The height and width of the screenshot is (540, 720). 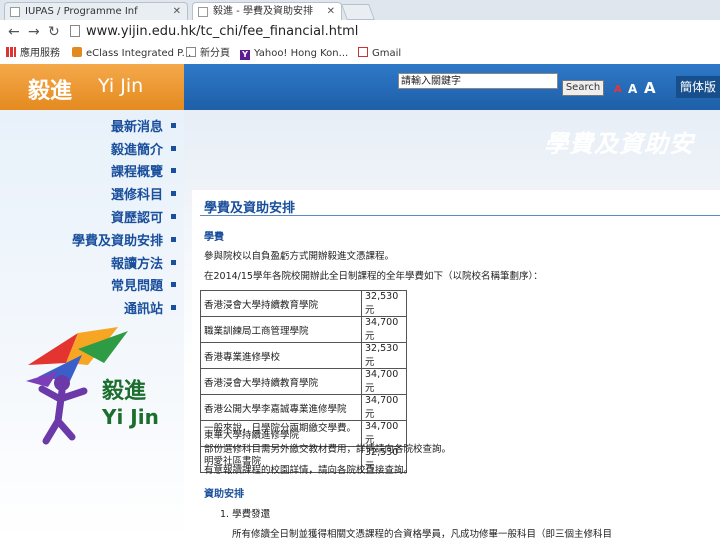 I want to click on sidebar-item-contact: 通訊站, so click(x=88, y=307).